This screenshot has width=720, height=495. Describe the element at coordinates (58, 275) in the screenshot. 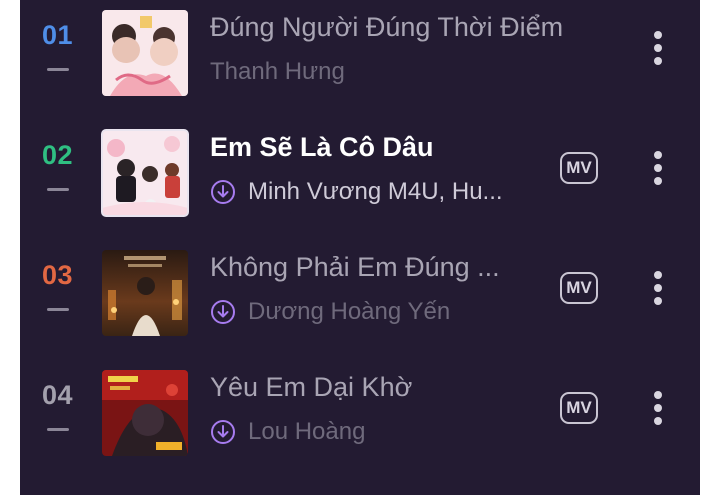

I see `rank-number: 03` at that location.